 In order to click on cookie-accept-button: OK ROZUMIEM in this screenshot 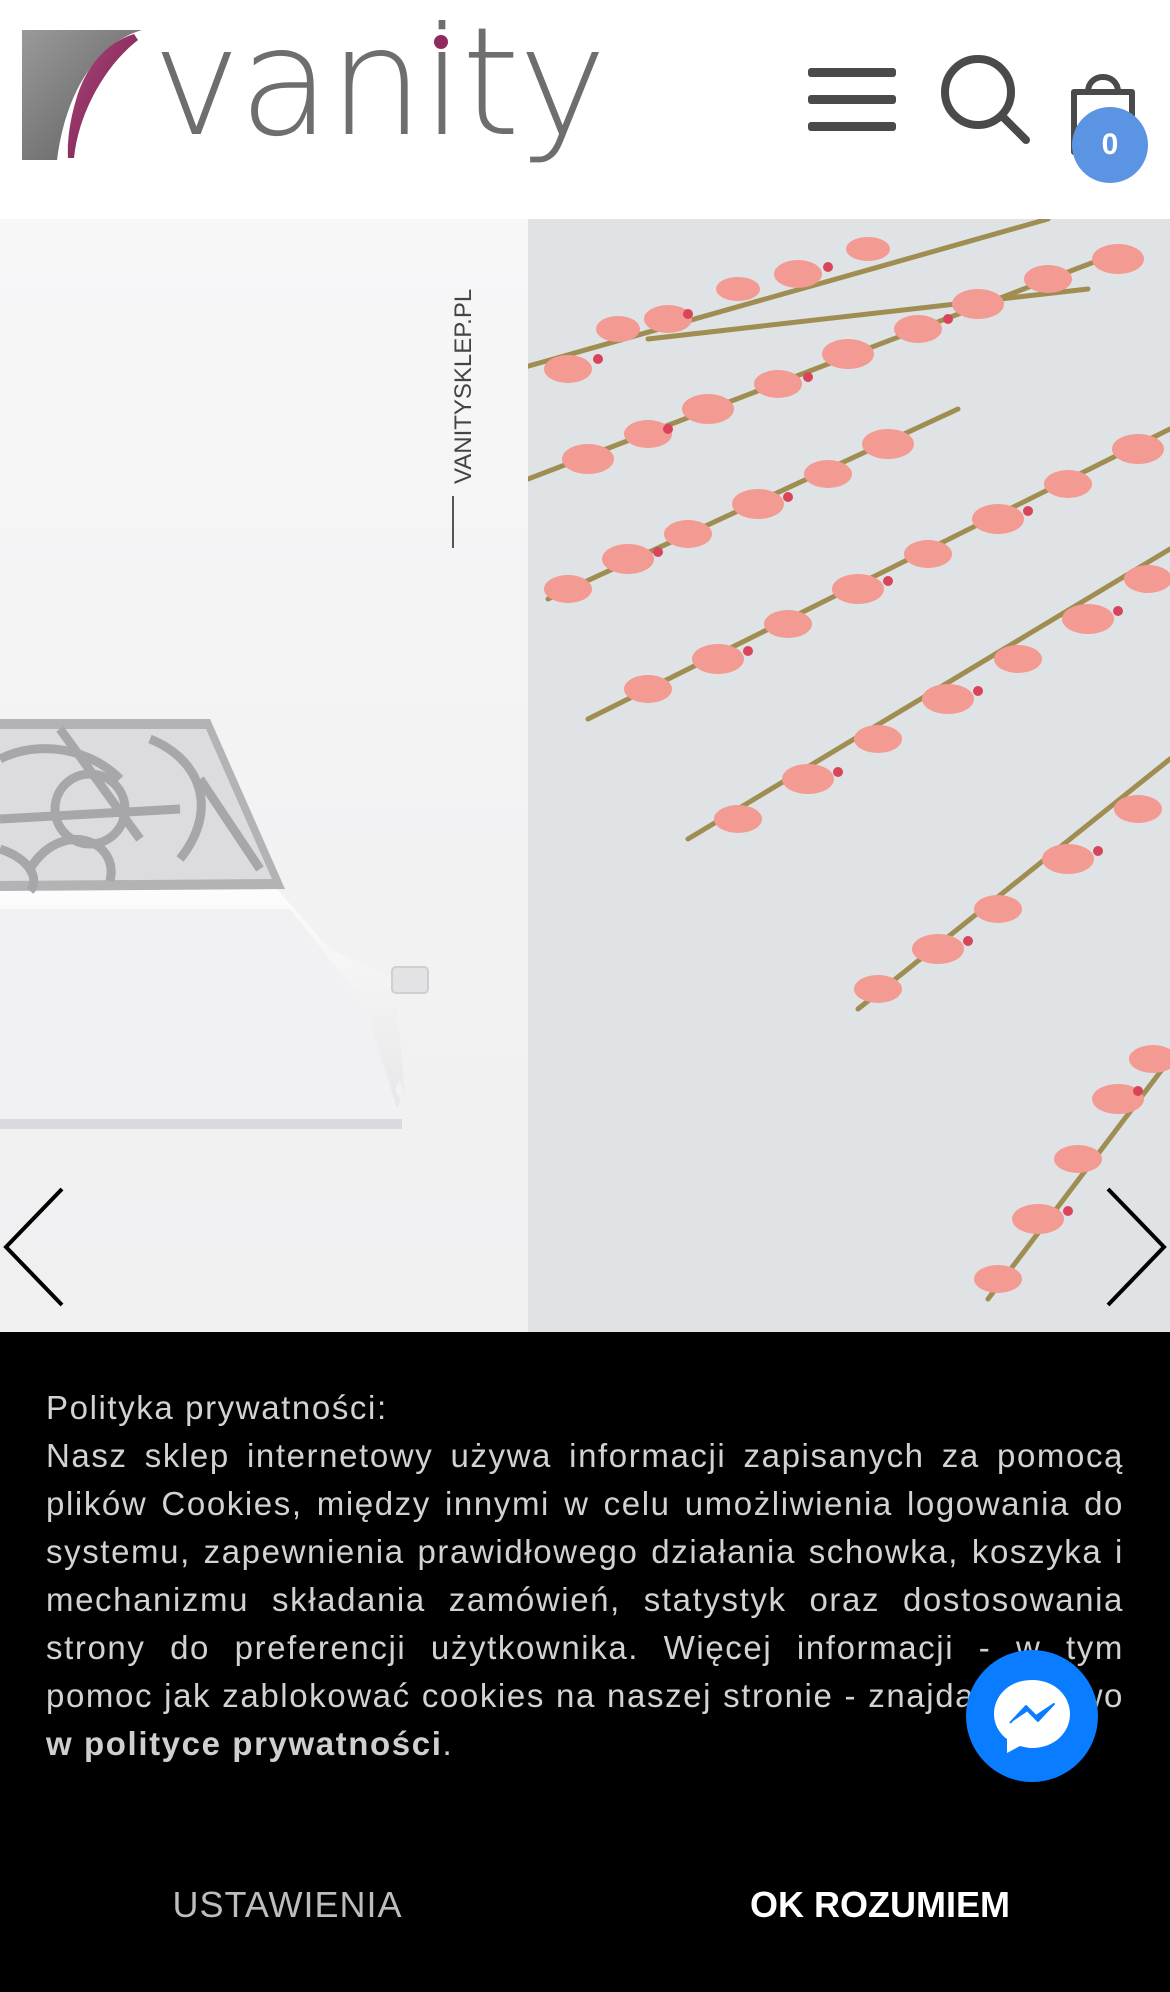, I will do `click(880, 1905)`.